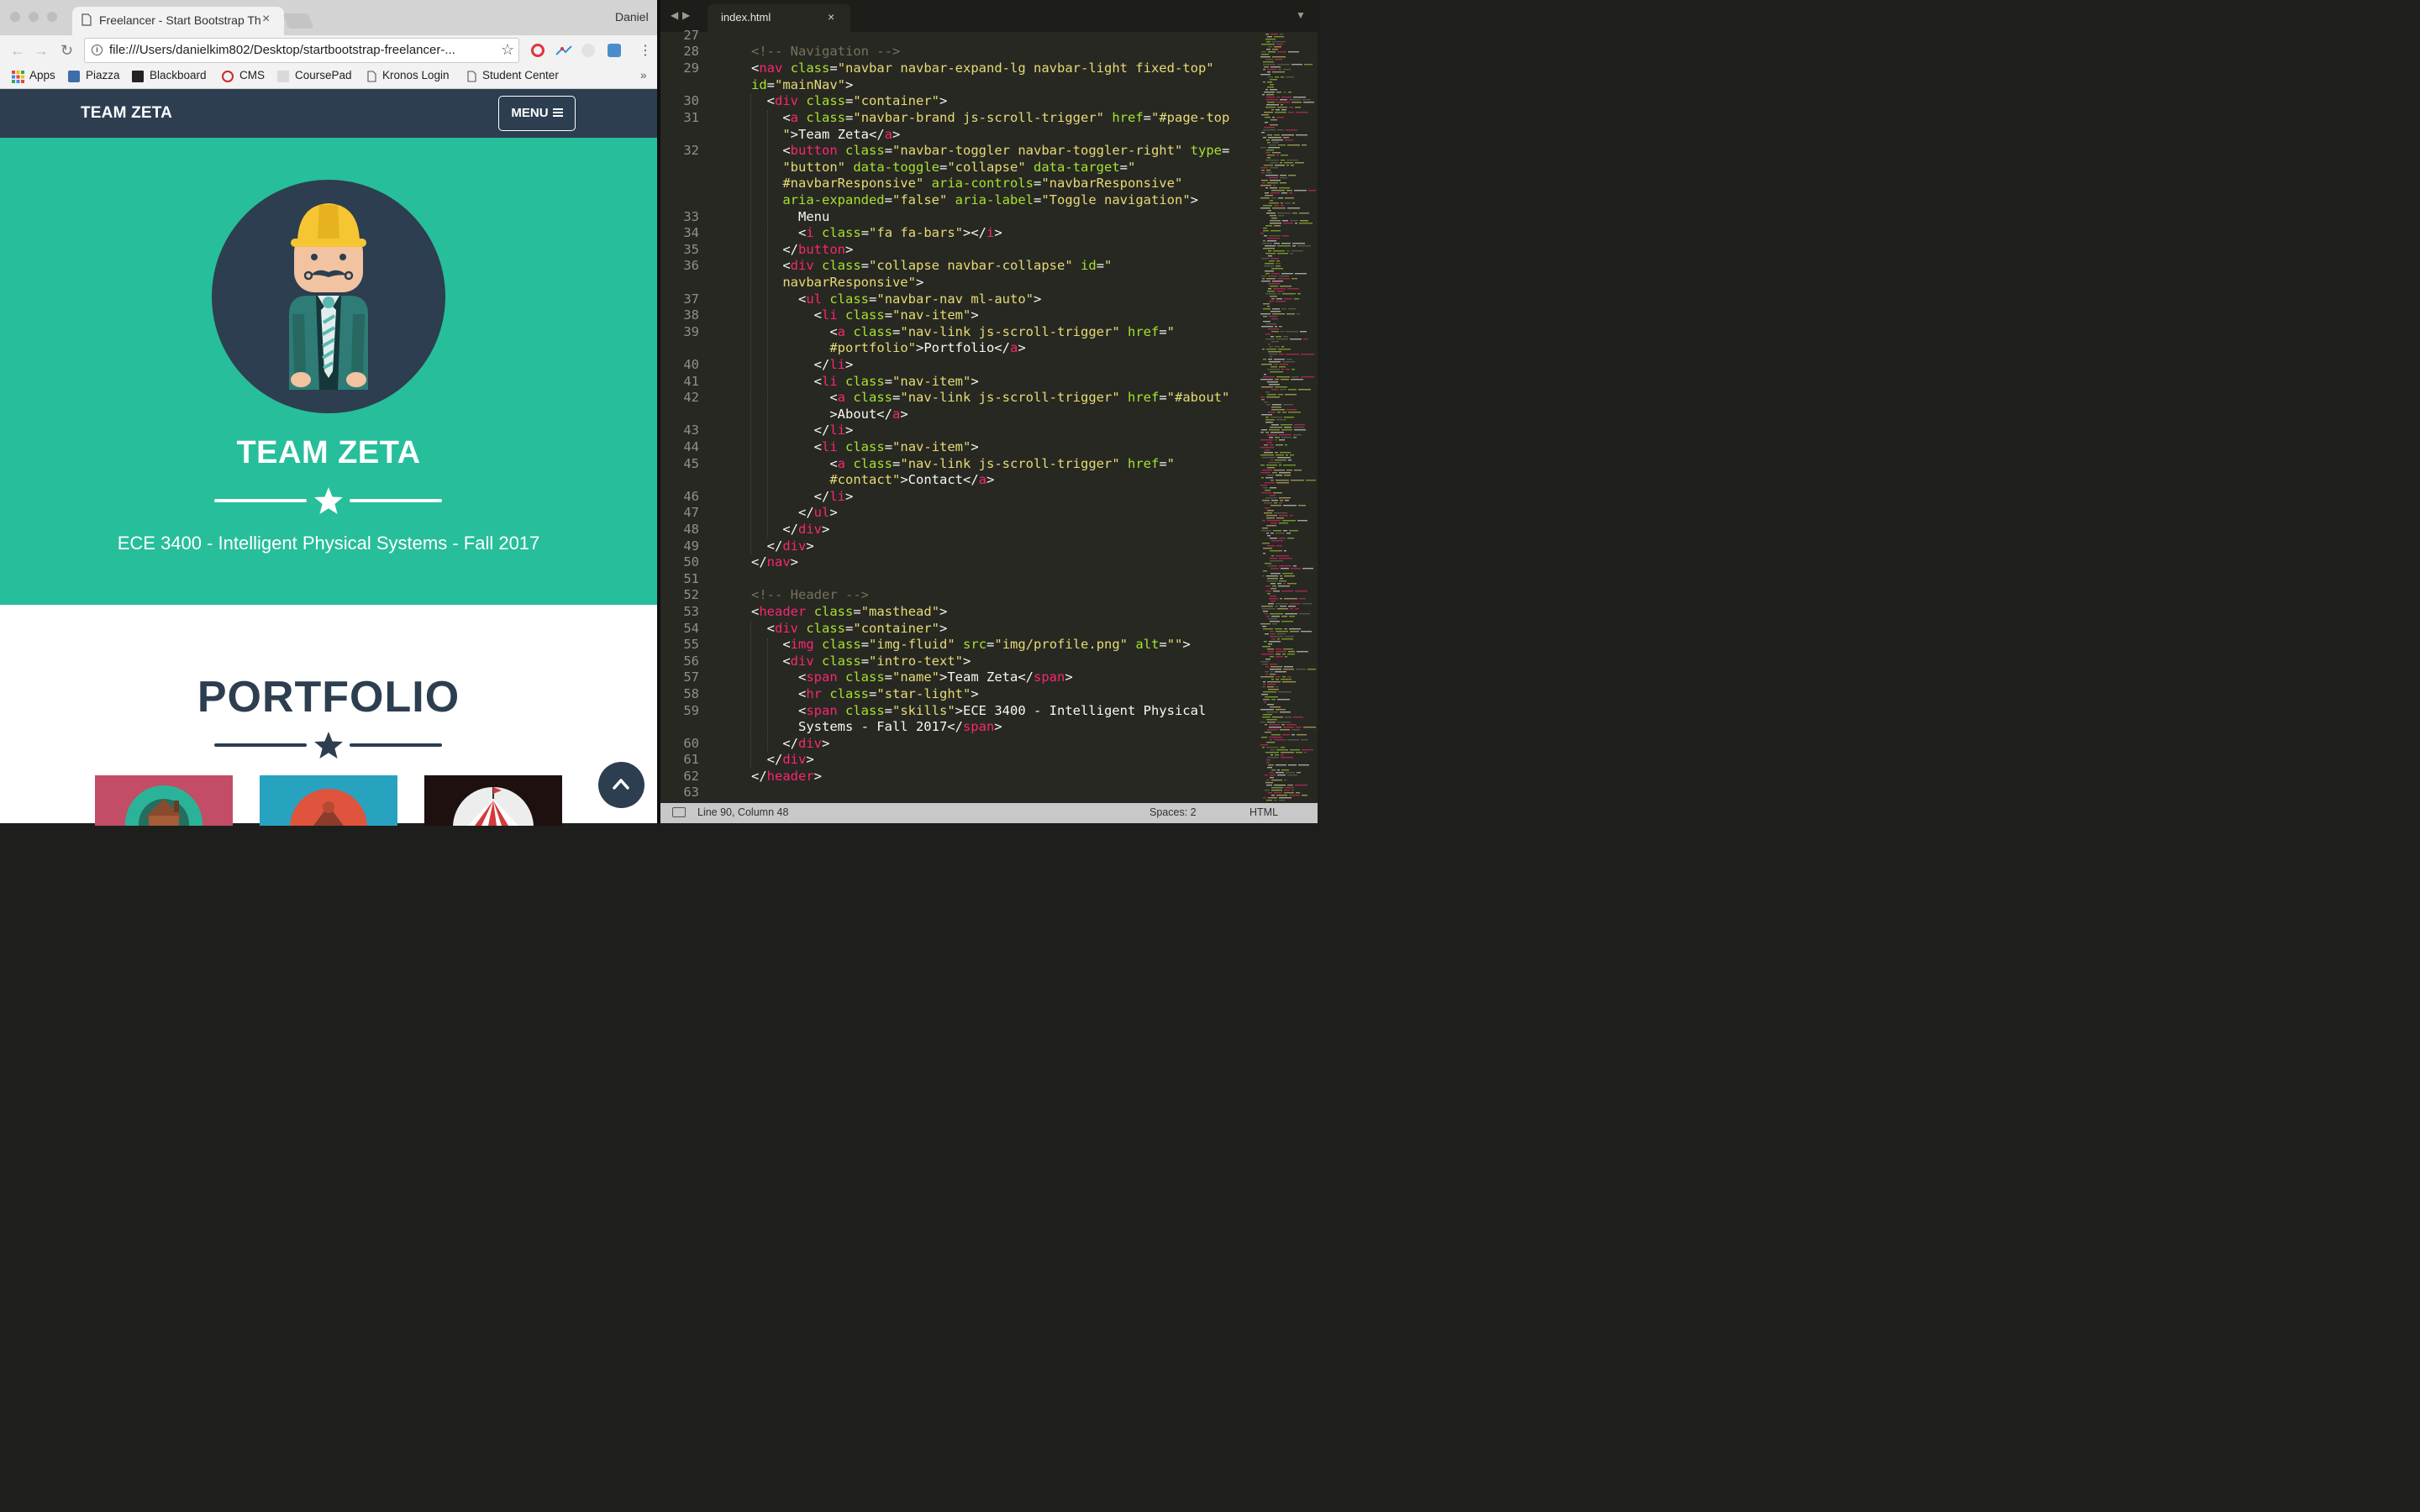 This screenshot has width=2420, height=1512. What do you see at coordinates (643, 75) in the screenshot?
I see `bookmarks-overflow-icon: »` at bounding box center [643, 75].